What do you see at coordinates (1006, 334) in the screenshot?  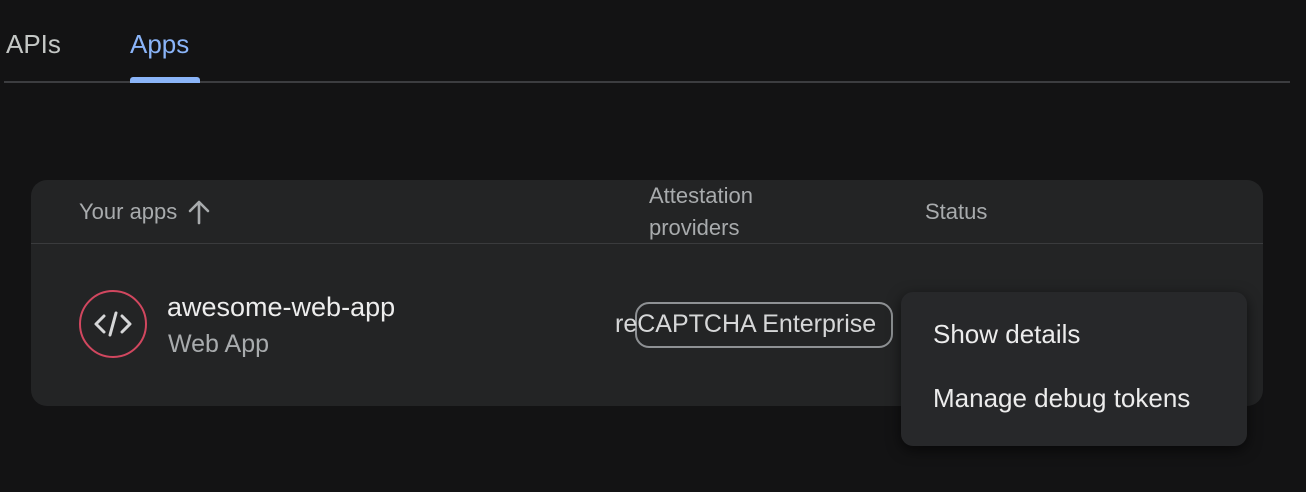 I see `menu-item-show-details: Show details` at bounding box center [1006, 334].